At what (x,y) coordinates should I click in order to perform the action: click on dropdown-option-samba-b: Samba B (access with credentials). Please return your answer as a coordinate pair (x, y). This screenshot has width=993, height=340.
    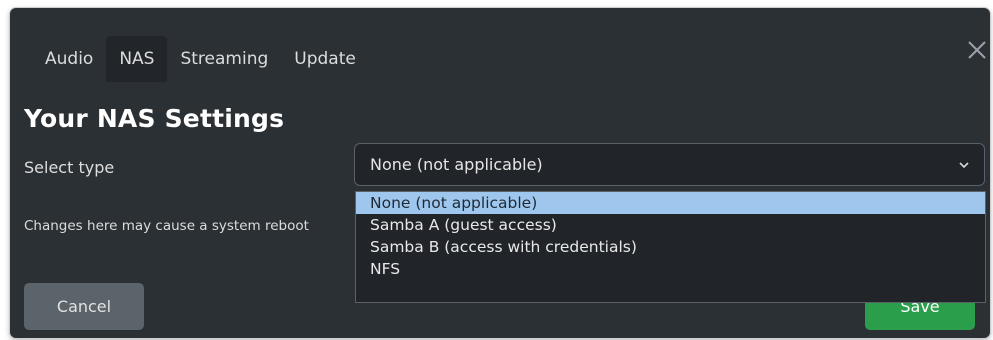
    Looking at the image, I should click on (670, 247).